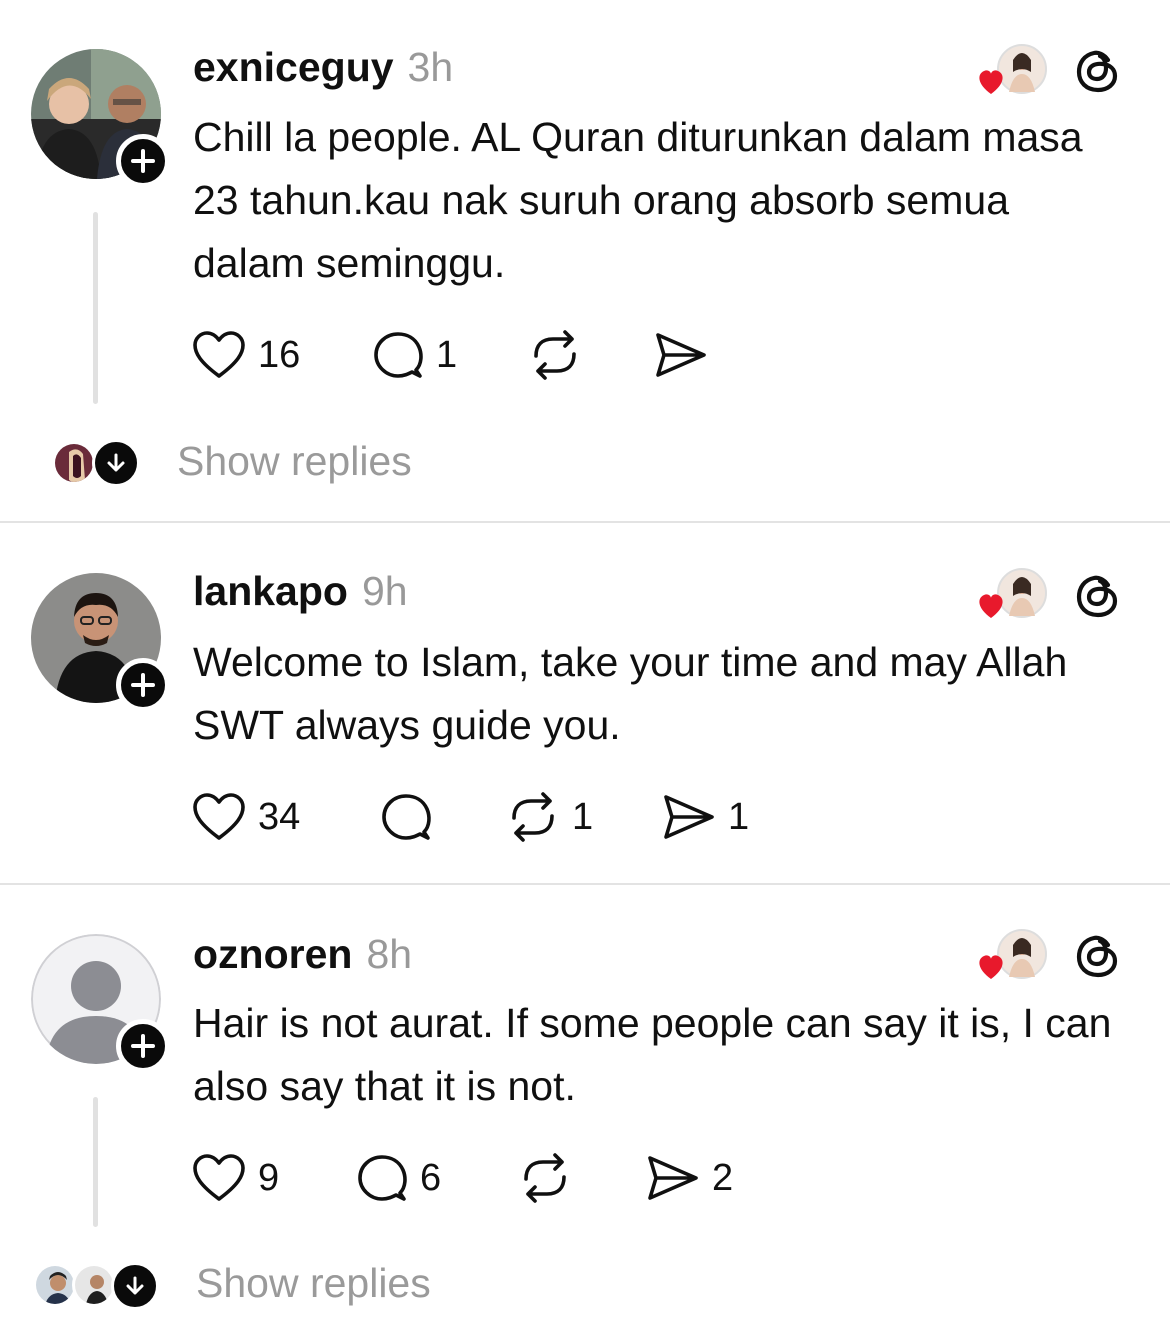  What do you see at coordinates (302, 954) in the screenshot?
I see `username: oznoren 8h` at bounding box center [302, 954].